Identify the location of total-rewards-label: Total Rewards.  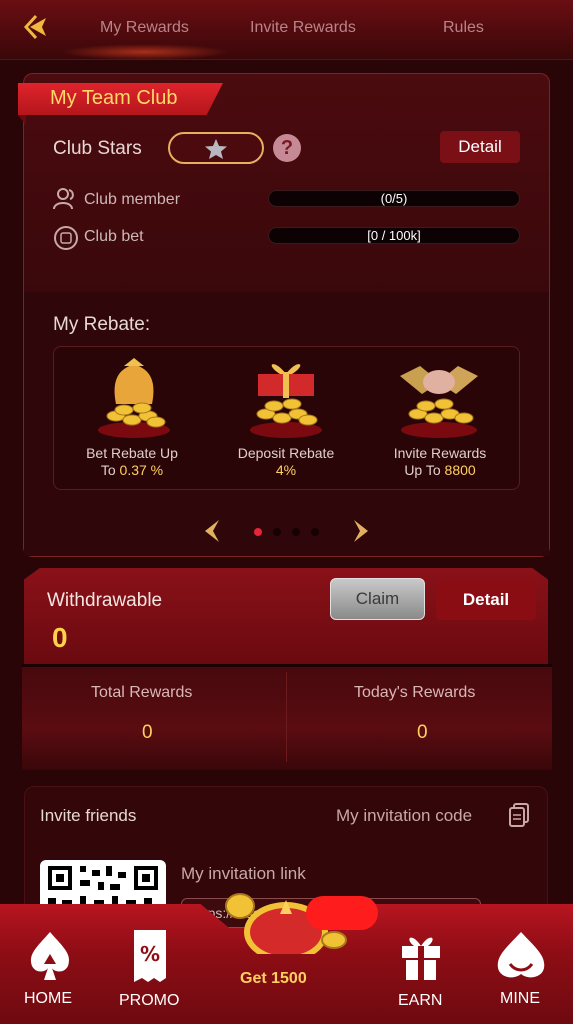
(142, 692).